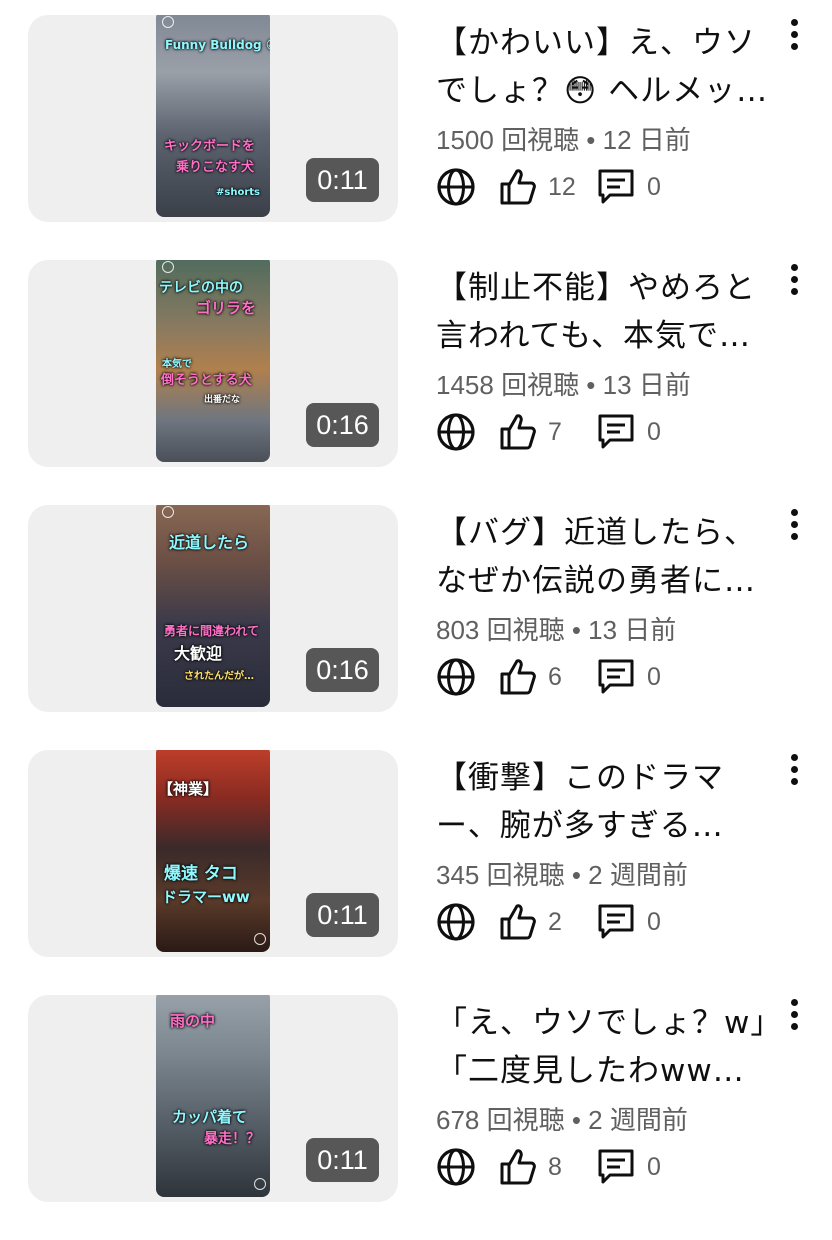 Image resolution: width=832 pixels, height=1240 pixels. What do you see at coordinates (555, 922) in the screenshot?
I see `like-count: 2` at bounding box center [555, 922].